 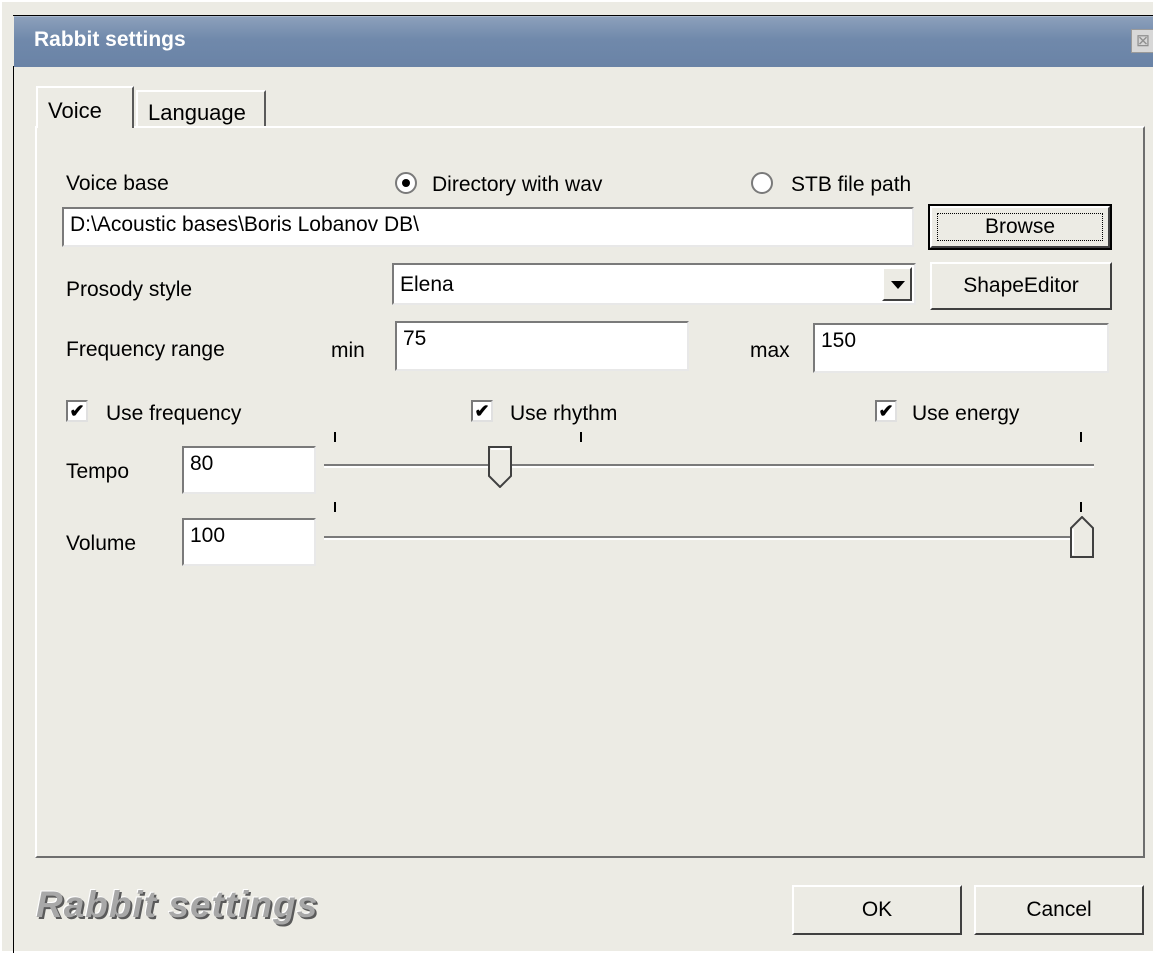 What do you see at coordinates (961, 348) in the screenshot?
I see `frequency-max-input: 150` at bounding box center [961, 348].